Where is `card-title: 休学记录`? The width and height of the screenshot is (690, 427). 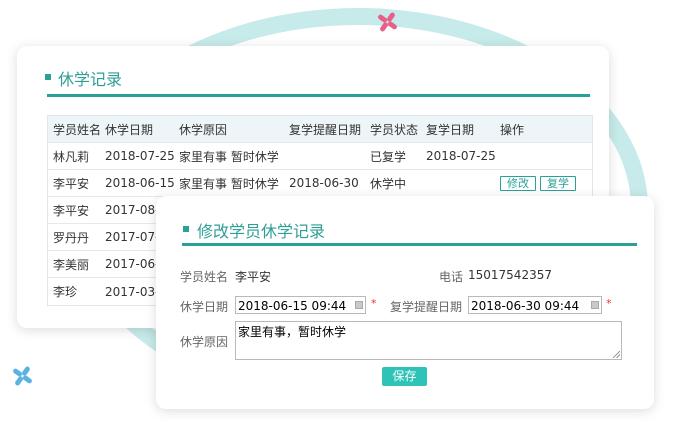
card-title: 休学记录 is located at coordinates (90, 79).